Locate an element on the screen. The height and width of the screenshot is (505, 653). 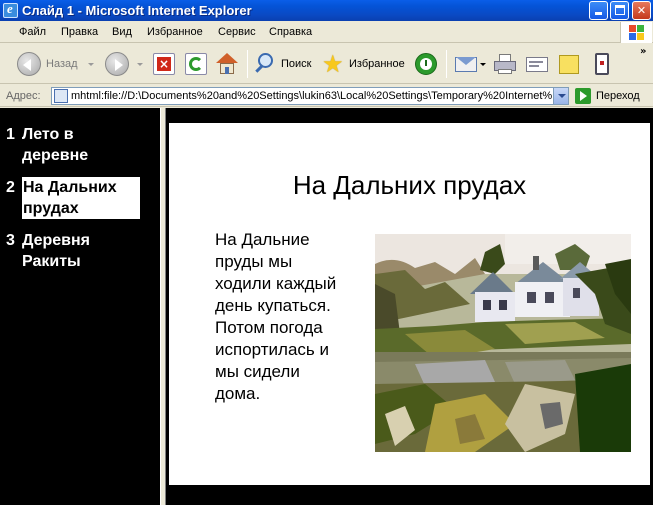
search-label: Поиск is located at coordinates (296, 64).